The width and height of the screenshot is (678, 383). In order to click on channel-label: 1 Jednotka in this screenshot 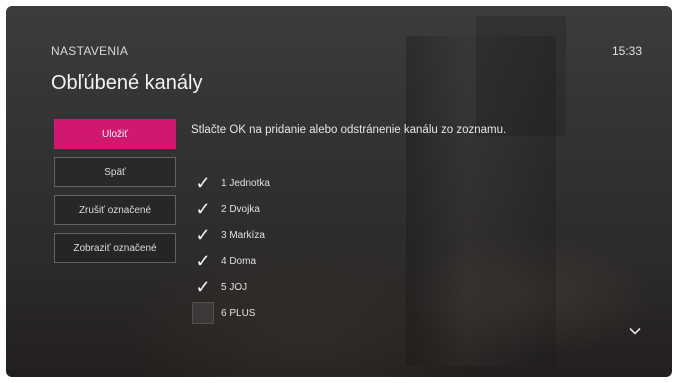, I will do `click(245, 183)`.